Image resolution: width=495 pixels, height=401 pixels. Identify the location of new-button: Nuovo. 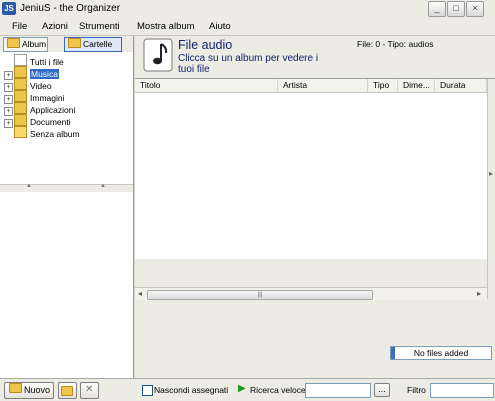
(29, 390).